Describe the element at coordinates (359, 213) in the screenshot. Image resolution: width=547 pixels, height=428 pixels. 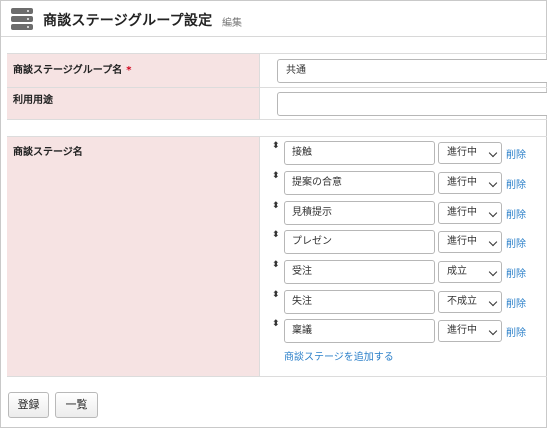
I see `stage-name-input: 見積提示` at that location.